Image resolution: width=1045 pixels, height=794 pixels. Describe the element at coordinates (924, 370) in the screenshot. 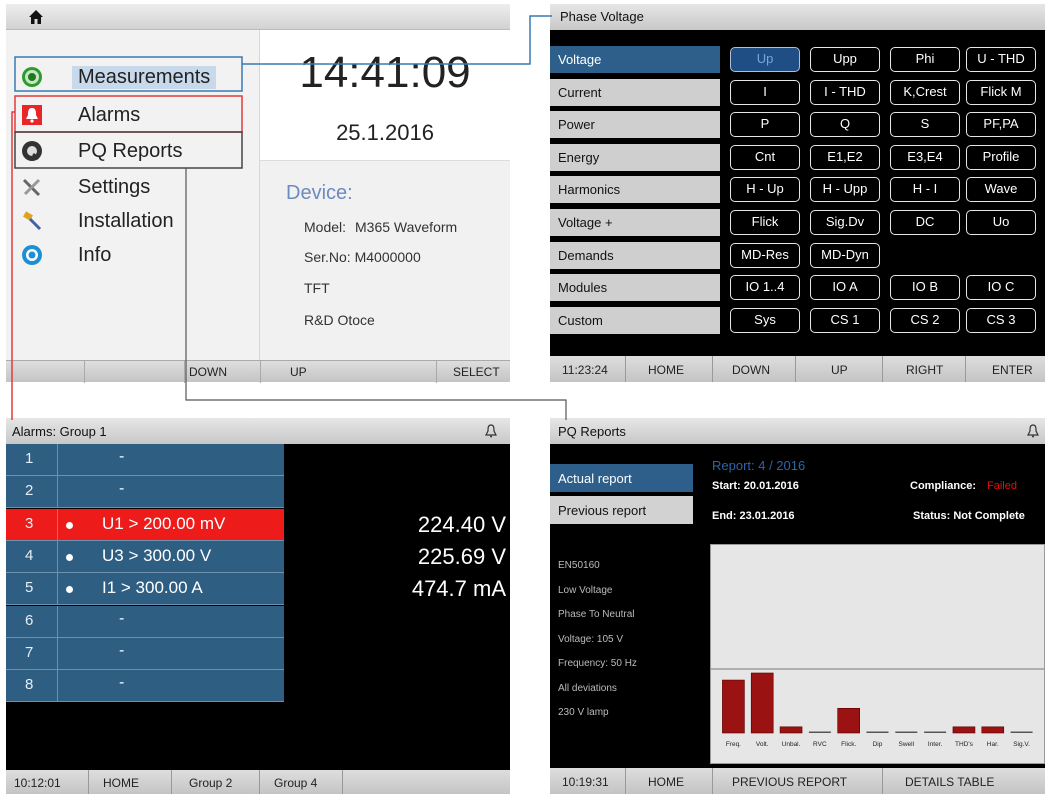

I see `right-softkey: RIGHT` at that location.